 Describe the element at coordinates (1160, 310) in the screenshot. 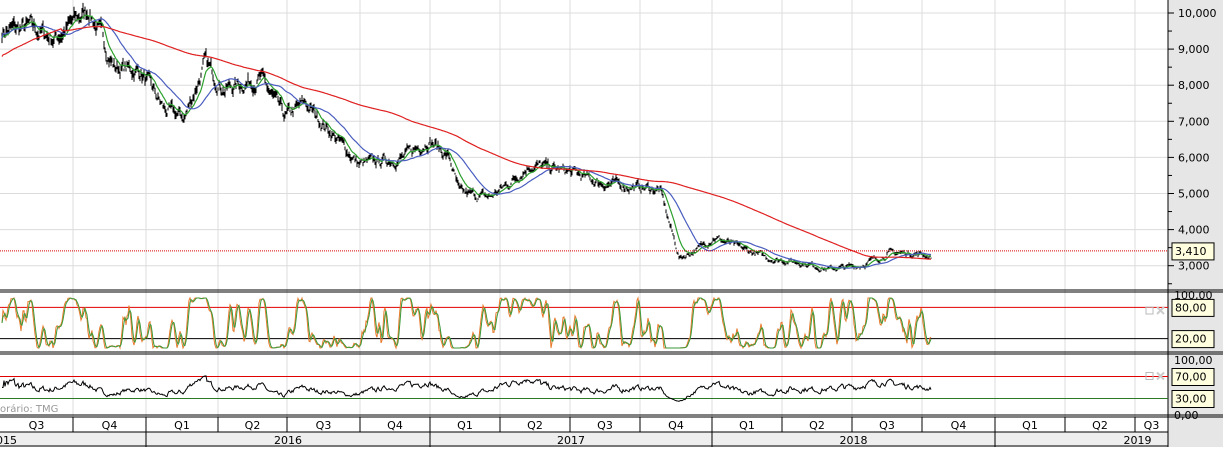

I see `close-panel-icon` at that location.